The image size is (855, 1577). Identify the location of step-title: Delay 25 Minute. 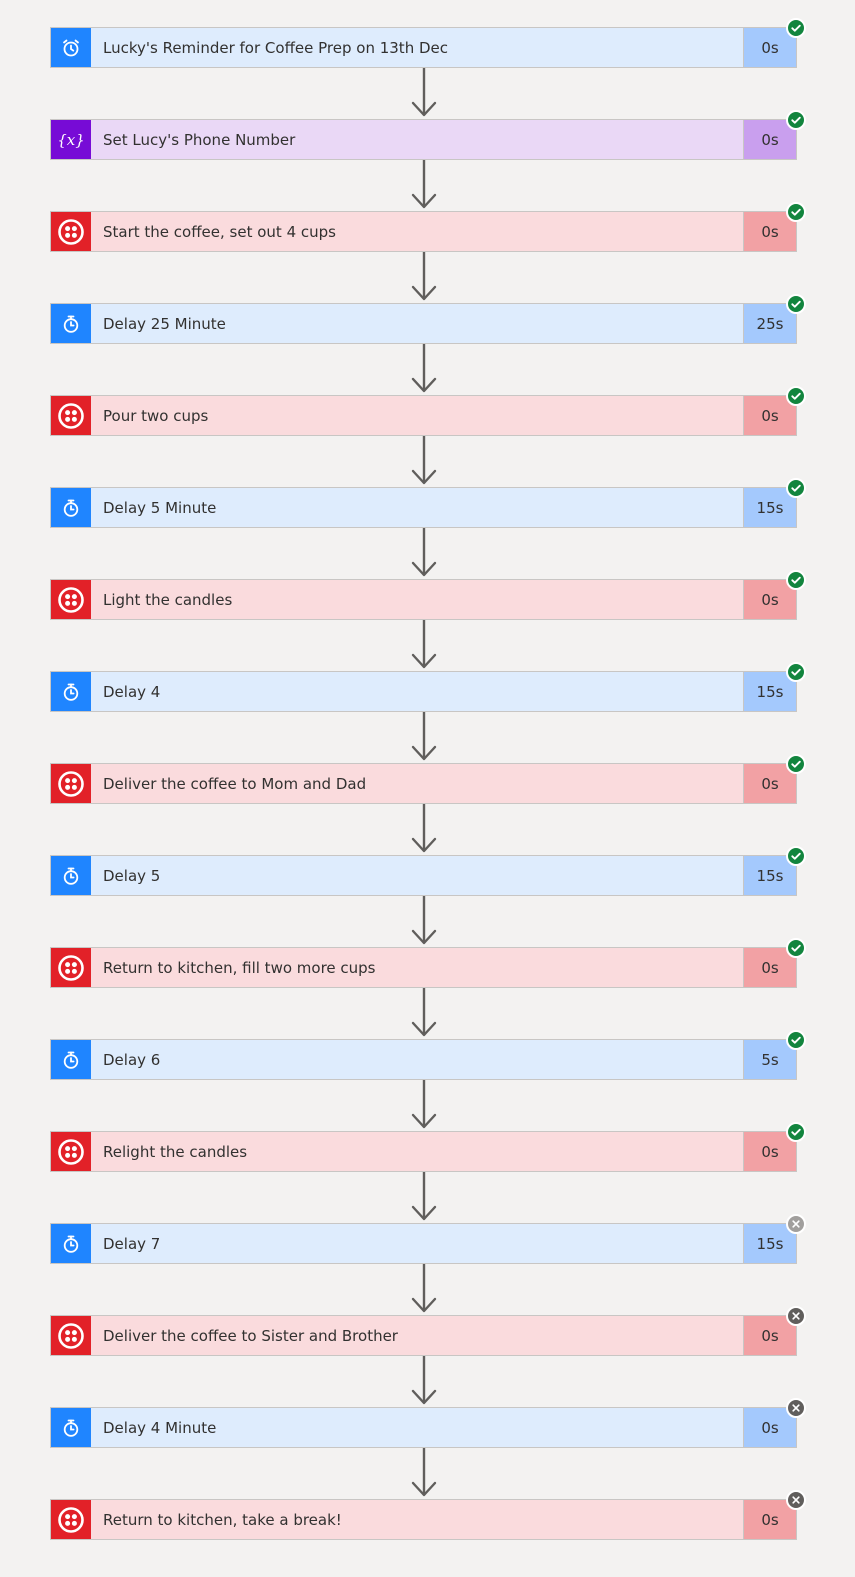
(164, 323).